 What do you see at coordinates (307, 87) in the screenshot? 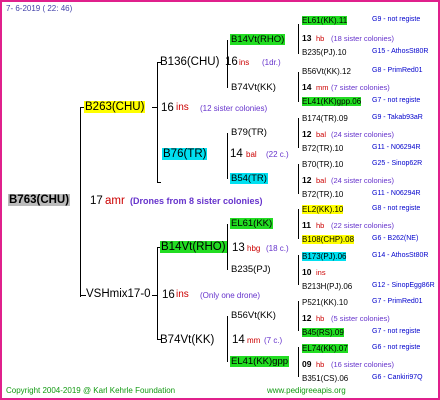
I see `right-row-count: 14` at bounding box center [307, 87].